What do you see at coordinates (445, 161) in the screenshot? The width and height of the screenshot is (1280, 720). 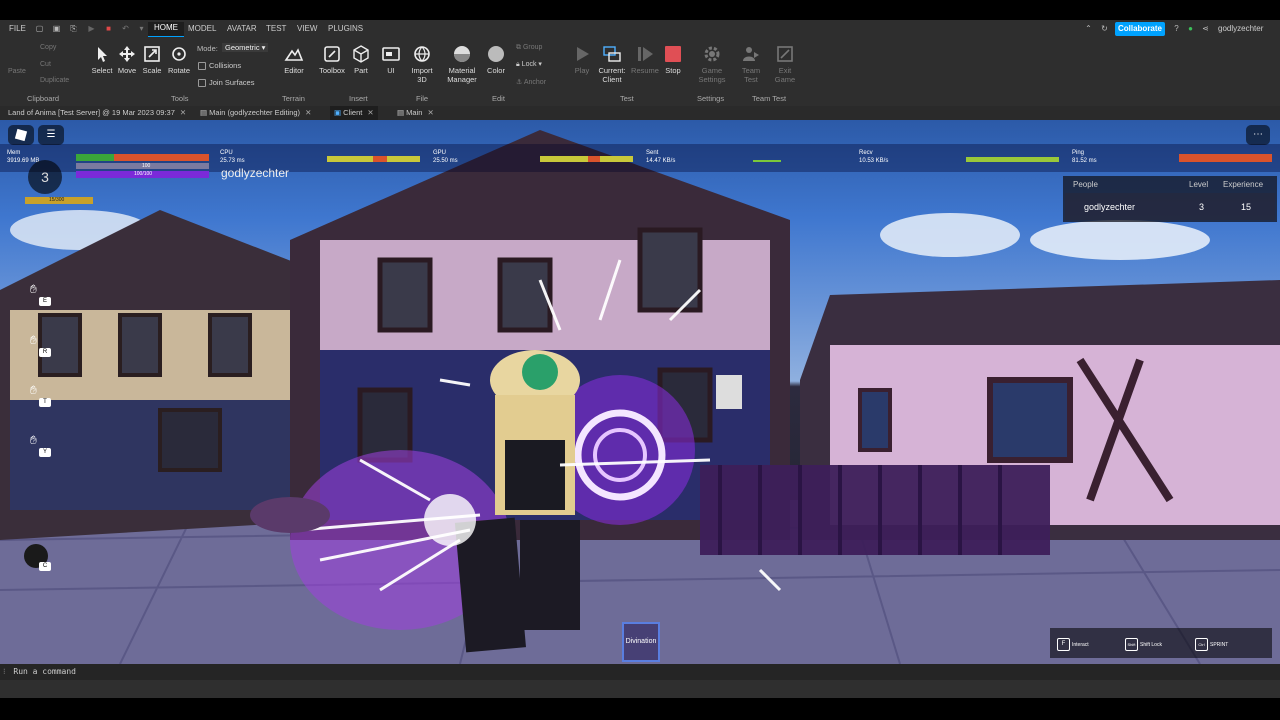 I see `gpu-value: 25.50 ms` at bounding box center [445, 161].